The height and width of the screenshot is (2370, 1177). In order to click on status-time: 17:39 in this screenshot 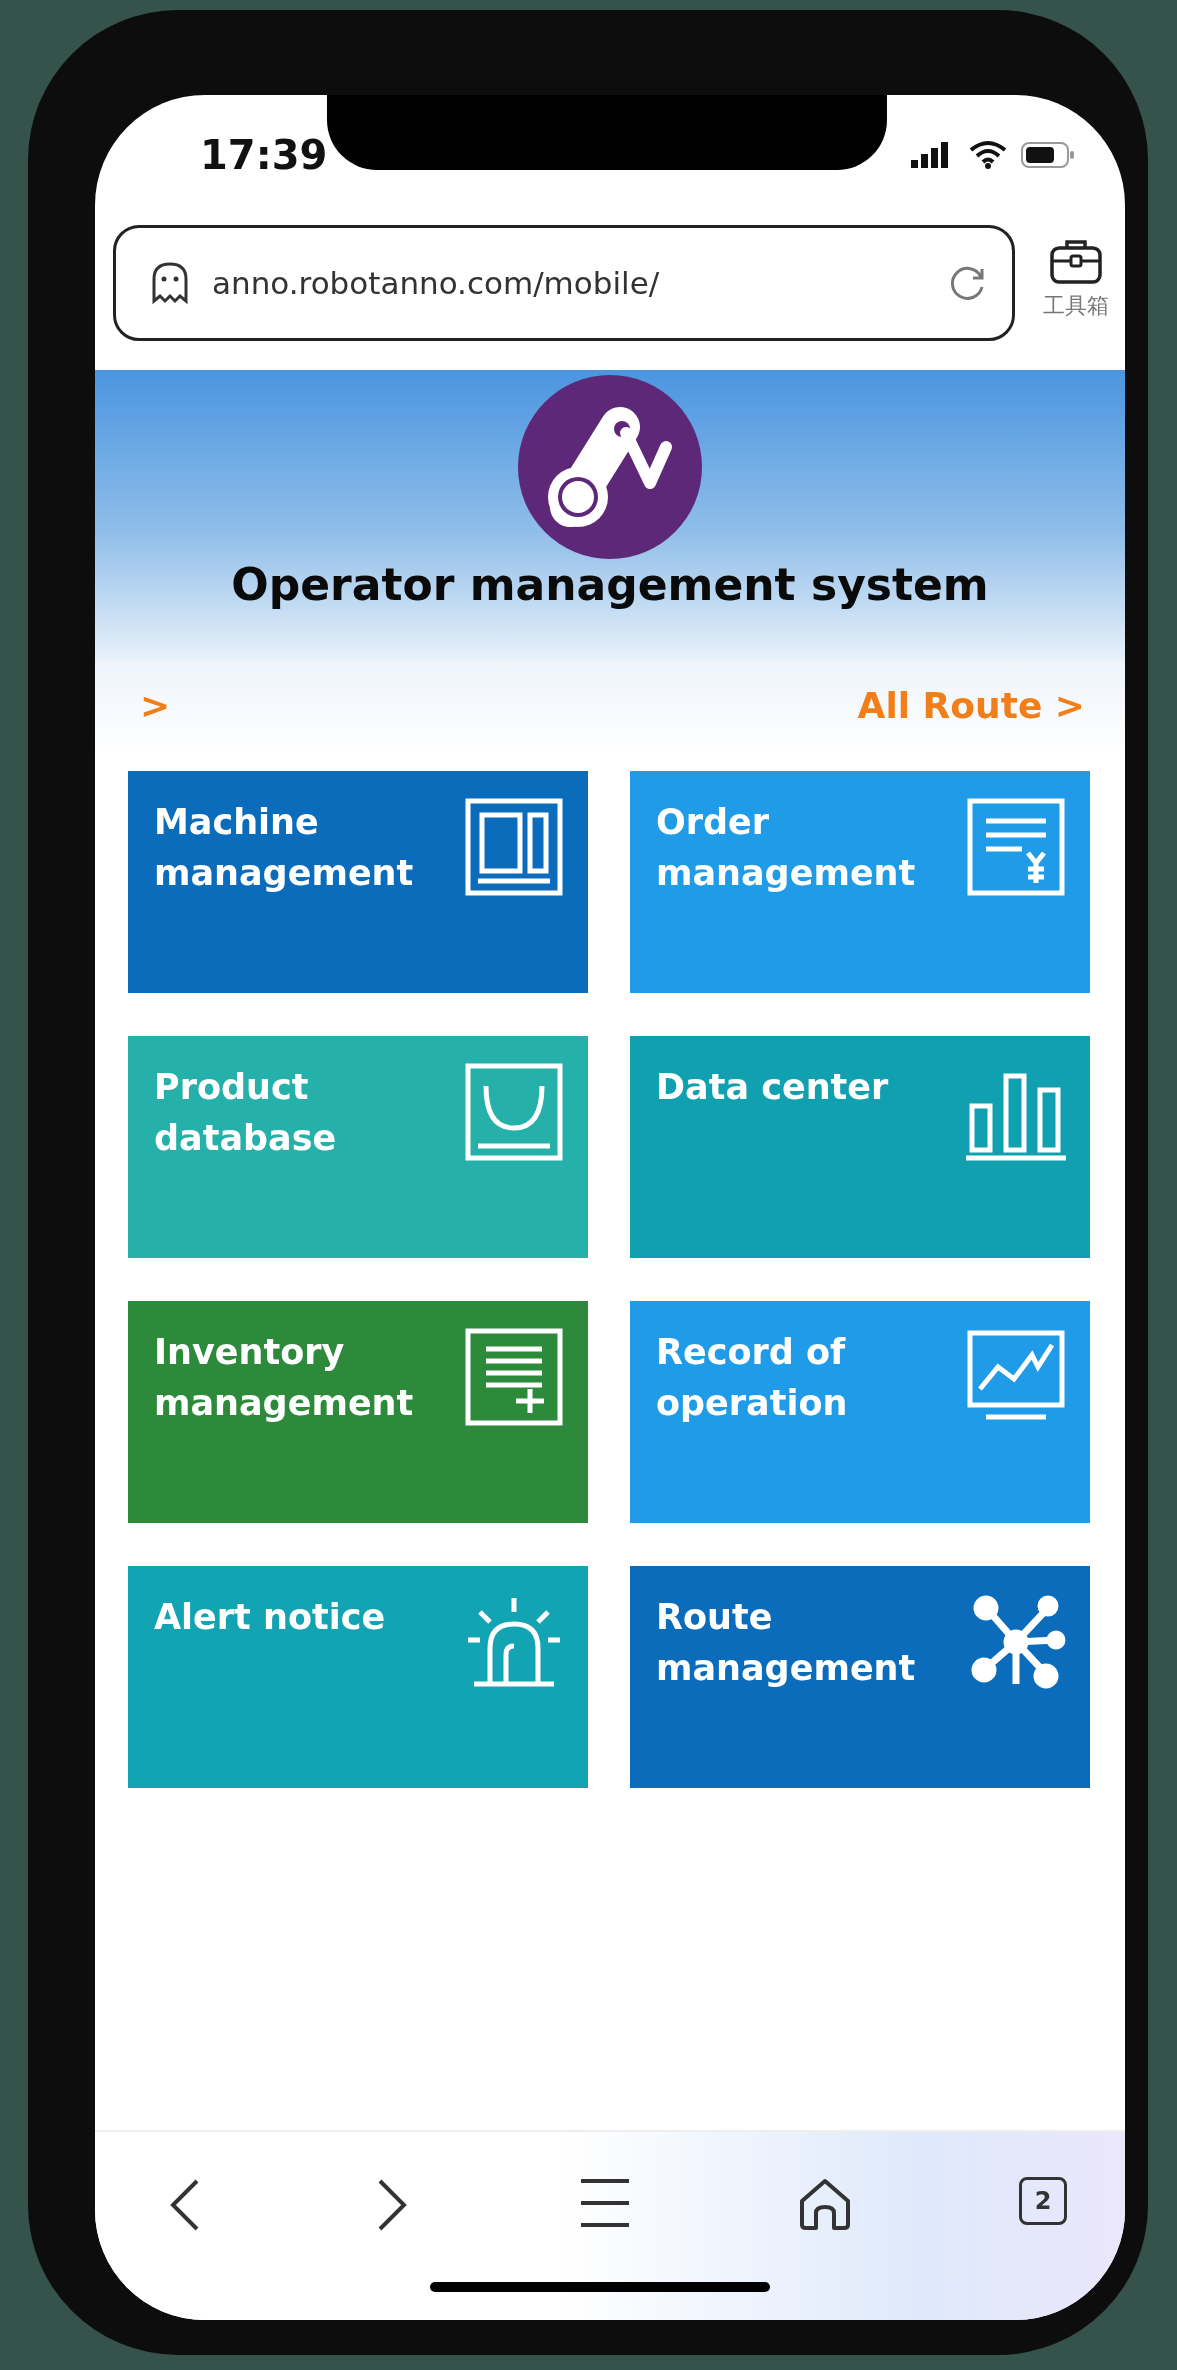, I will do `click(264, 155)`.